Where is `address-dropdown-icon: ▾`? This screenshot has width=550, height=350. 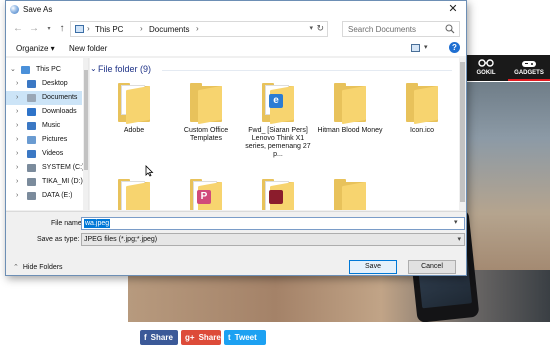 address-dropdown-icon: ▾ is located at coordinates (311, 28).